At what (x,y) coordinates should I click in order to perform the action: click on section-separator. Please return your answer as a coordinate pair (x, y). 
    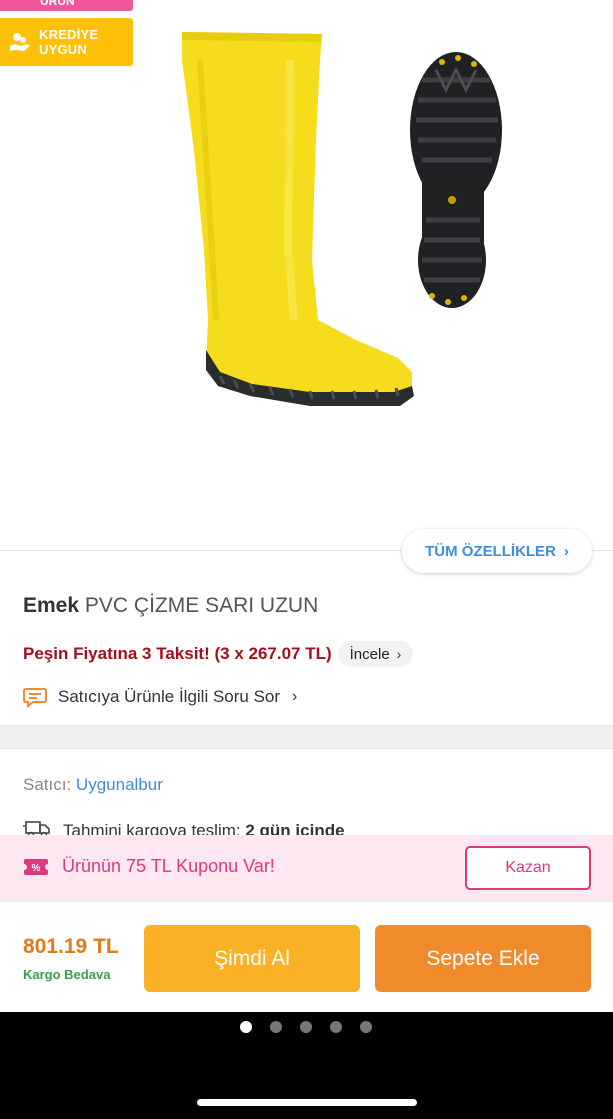
    Looking at the image, I should click on (306, 737).